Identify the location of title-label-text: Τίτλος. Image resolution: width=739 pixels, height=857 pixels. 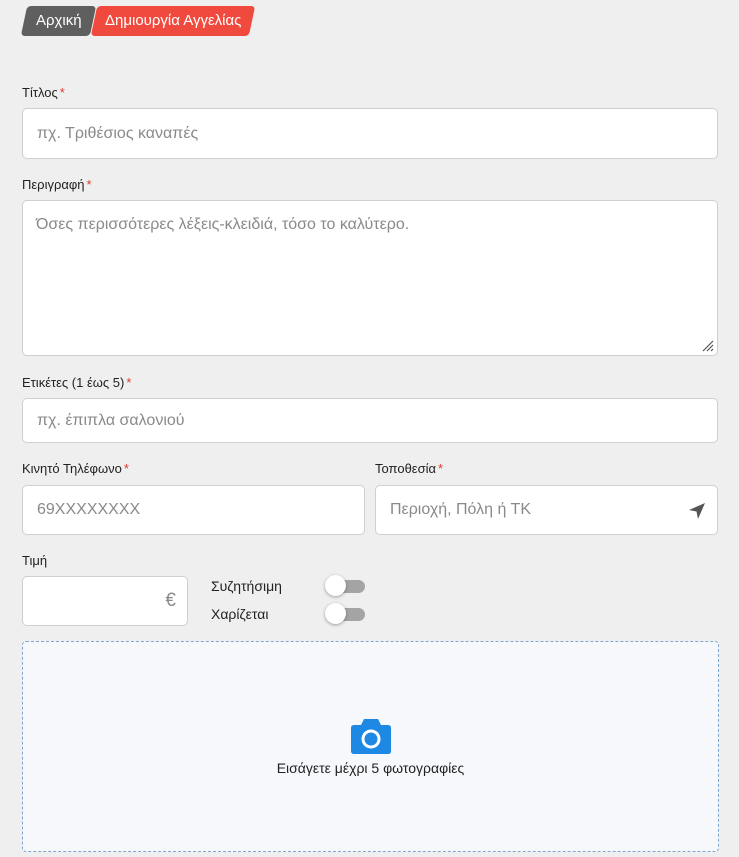
(40, 92).